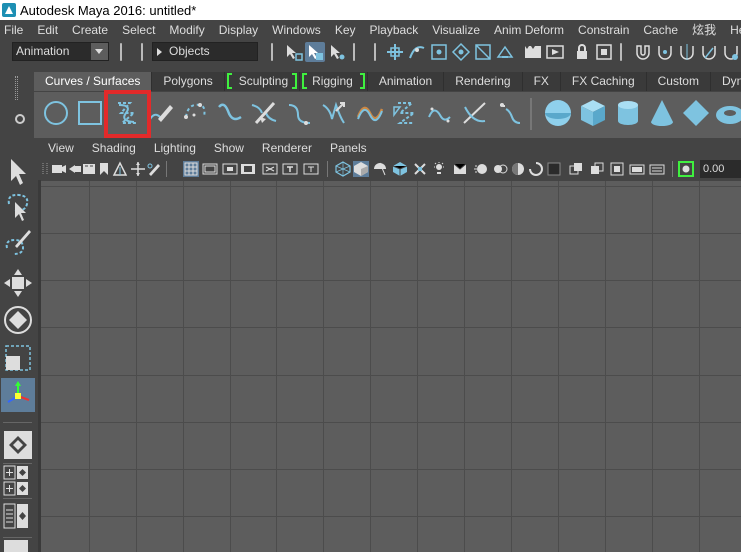 The width and height of the screenshot is (741, 552). Describe the element at coordinates (345, 30) in the screenshot. I see `menu-key: Key` at that location.